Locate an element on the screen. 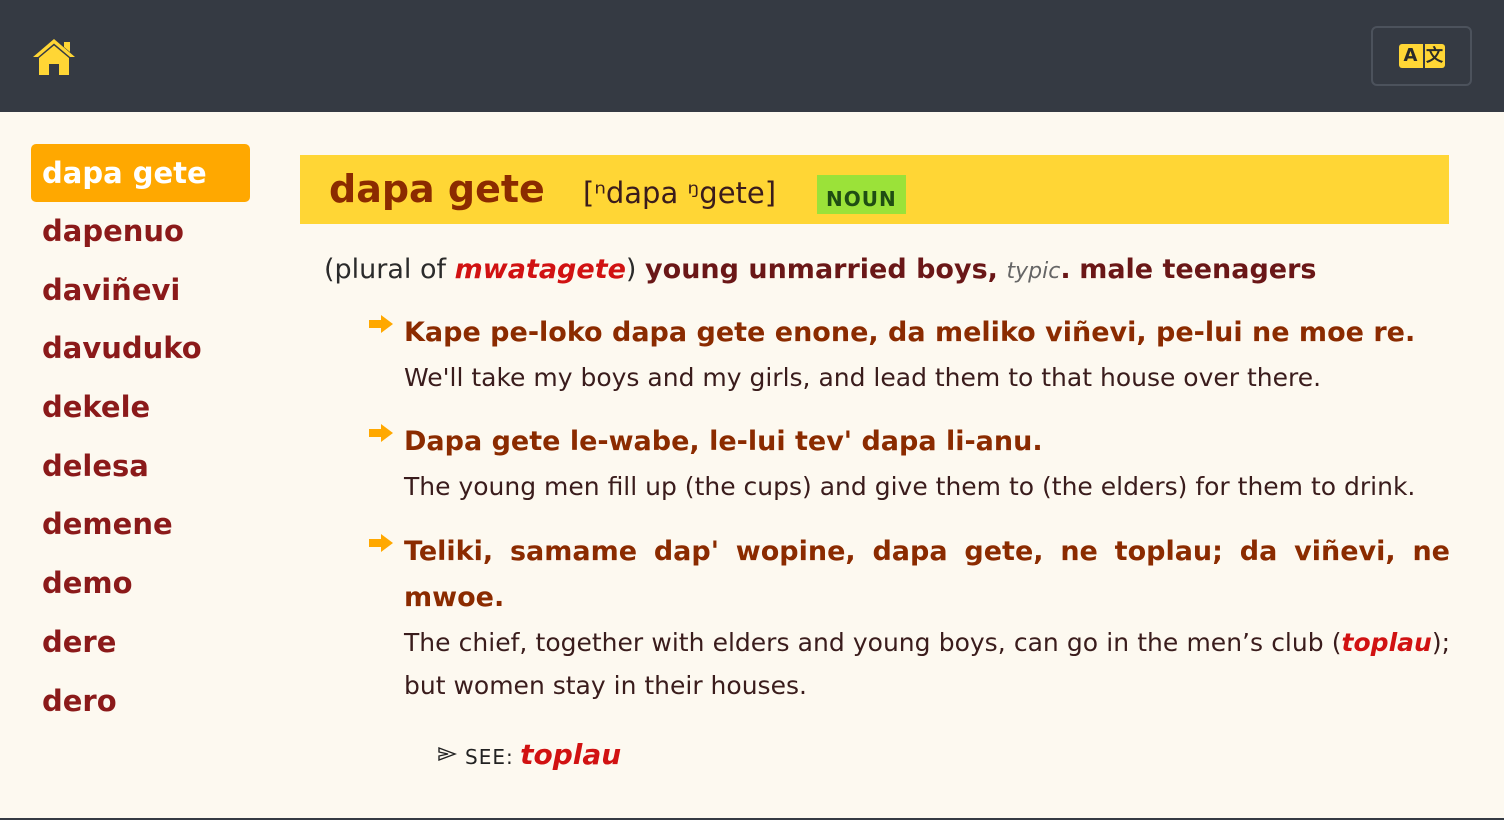 This screenshot has width=1504, height=820. toplau-link: toplau is located at coordinates (1387, 642).